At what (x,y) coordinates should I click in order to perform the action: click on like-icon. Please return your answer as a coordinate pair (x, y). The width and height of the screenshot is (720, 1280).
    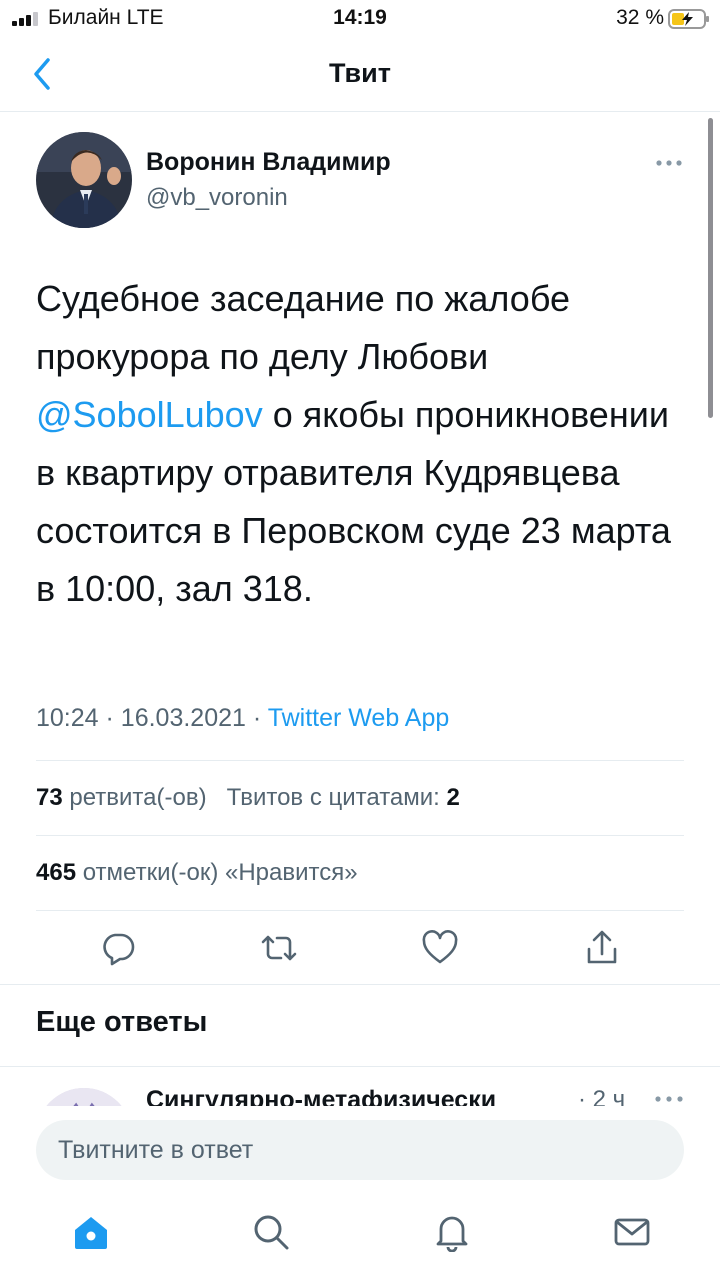
    Looking at the image, I should click on (440, 947).